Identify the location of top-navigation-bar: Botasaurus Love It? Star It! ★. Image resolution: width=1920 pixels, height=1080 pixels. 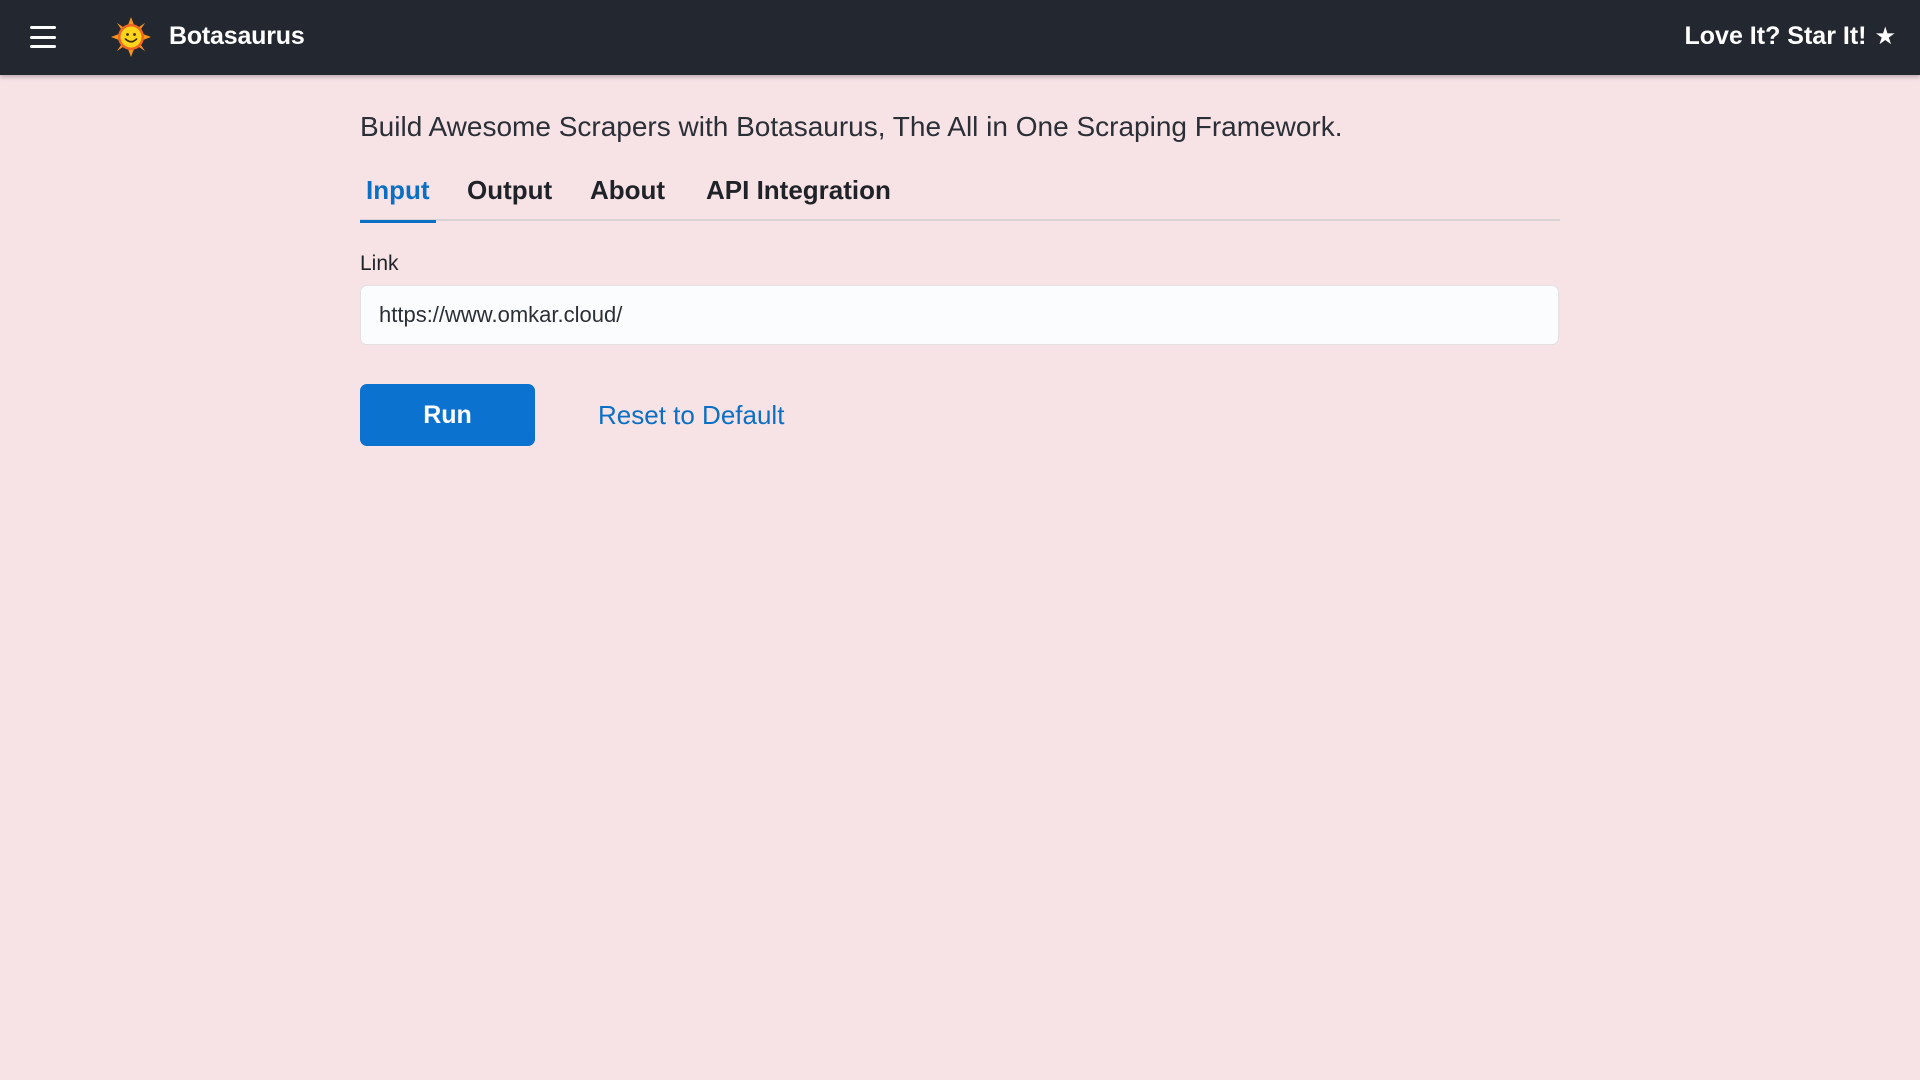
(960, 37).